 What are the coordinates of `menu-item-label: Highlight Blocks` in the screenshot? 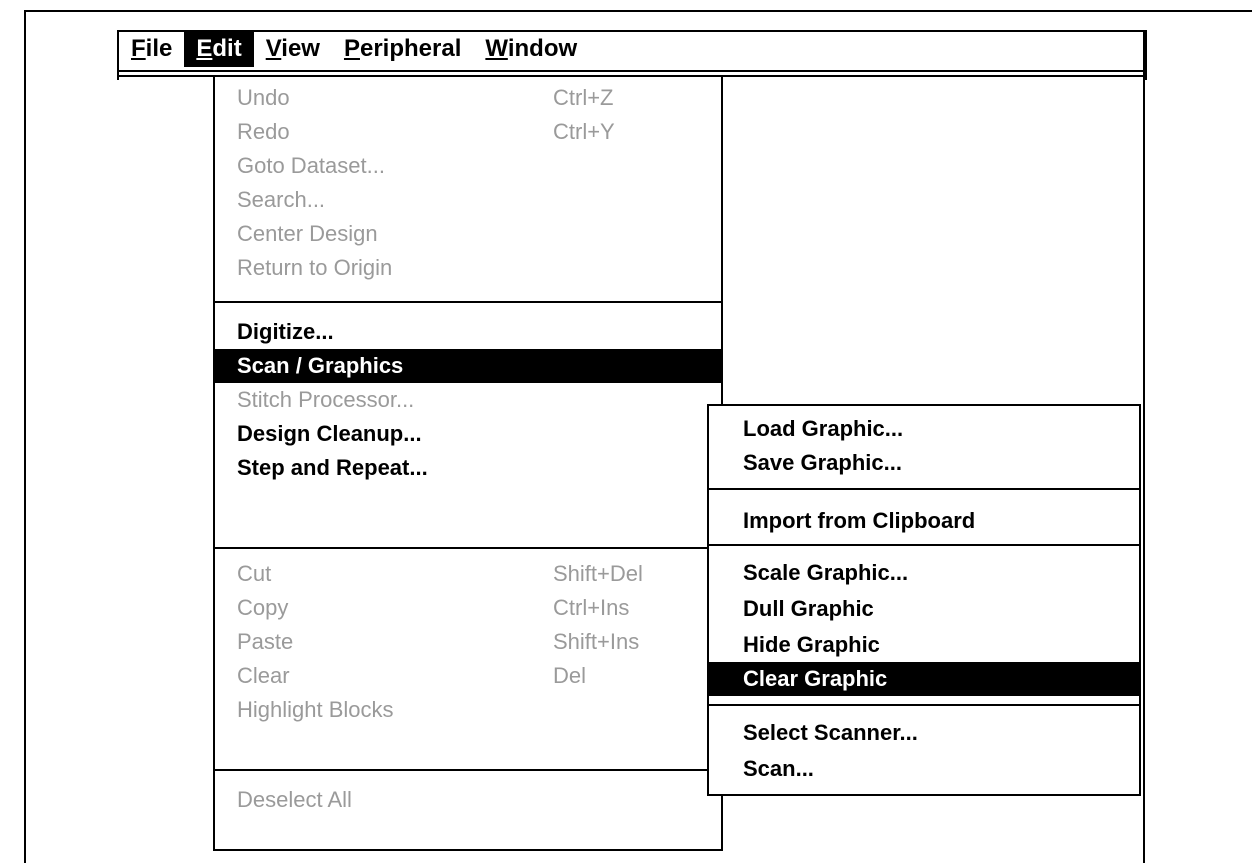 It's located at (315, 709).